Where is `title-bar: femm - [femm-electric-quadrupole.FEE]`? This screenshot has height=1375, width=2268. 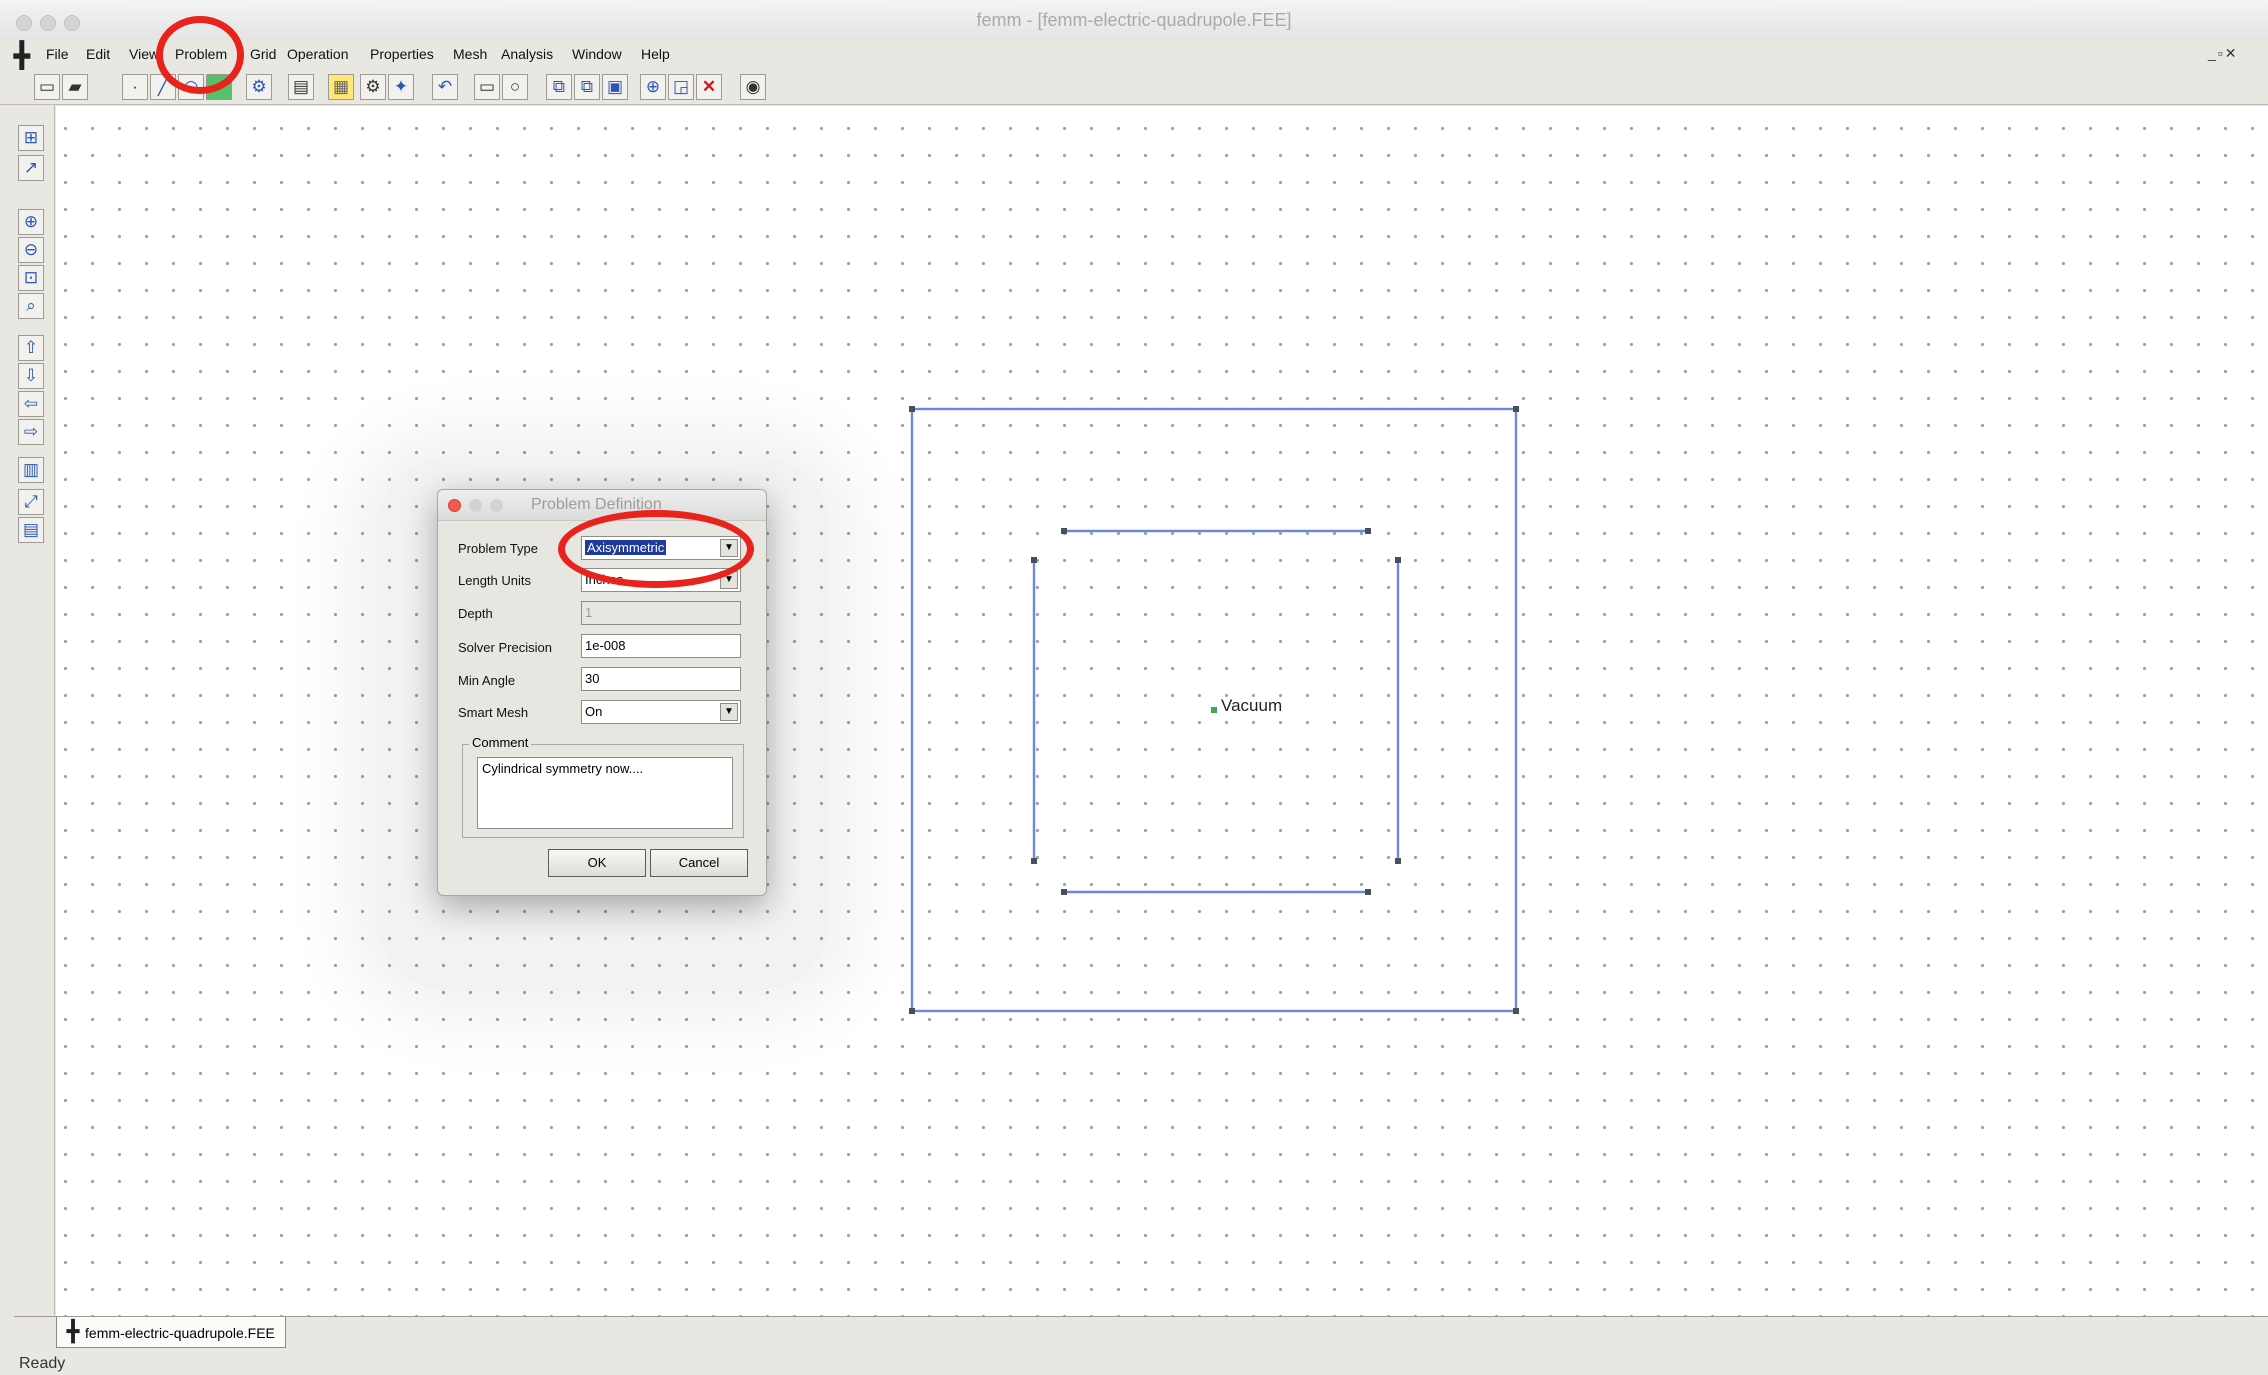
title-bar: femm - [femm-electric-quadrupole.FEE] is located at coordinates (1134, 20).